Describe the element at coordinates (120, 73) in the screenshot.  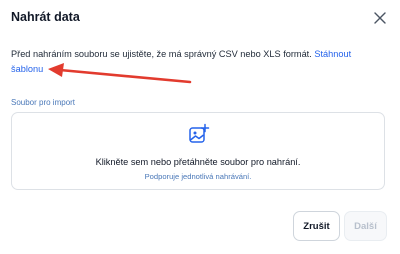
I see `annotation-arrow-icon` at that location.